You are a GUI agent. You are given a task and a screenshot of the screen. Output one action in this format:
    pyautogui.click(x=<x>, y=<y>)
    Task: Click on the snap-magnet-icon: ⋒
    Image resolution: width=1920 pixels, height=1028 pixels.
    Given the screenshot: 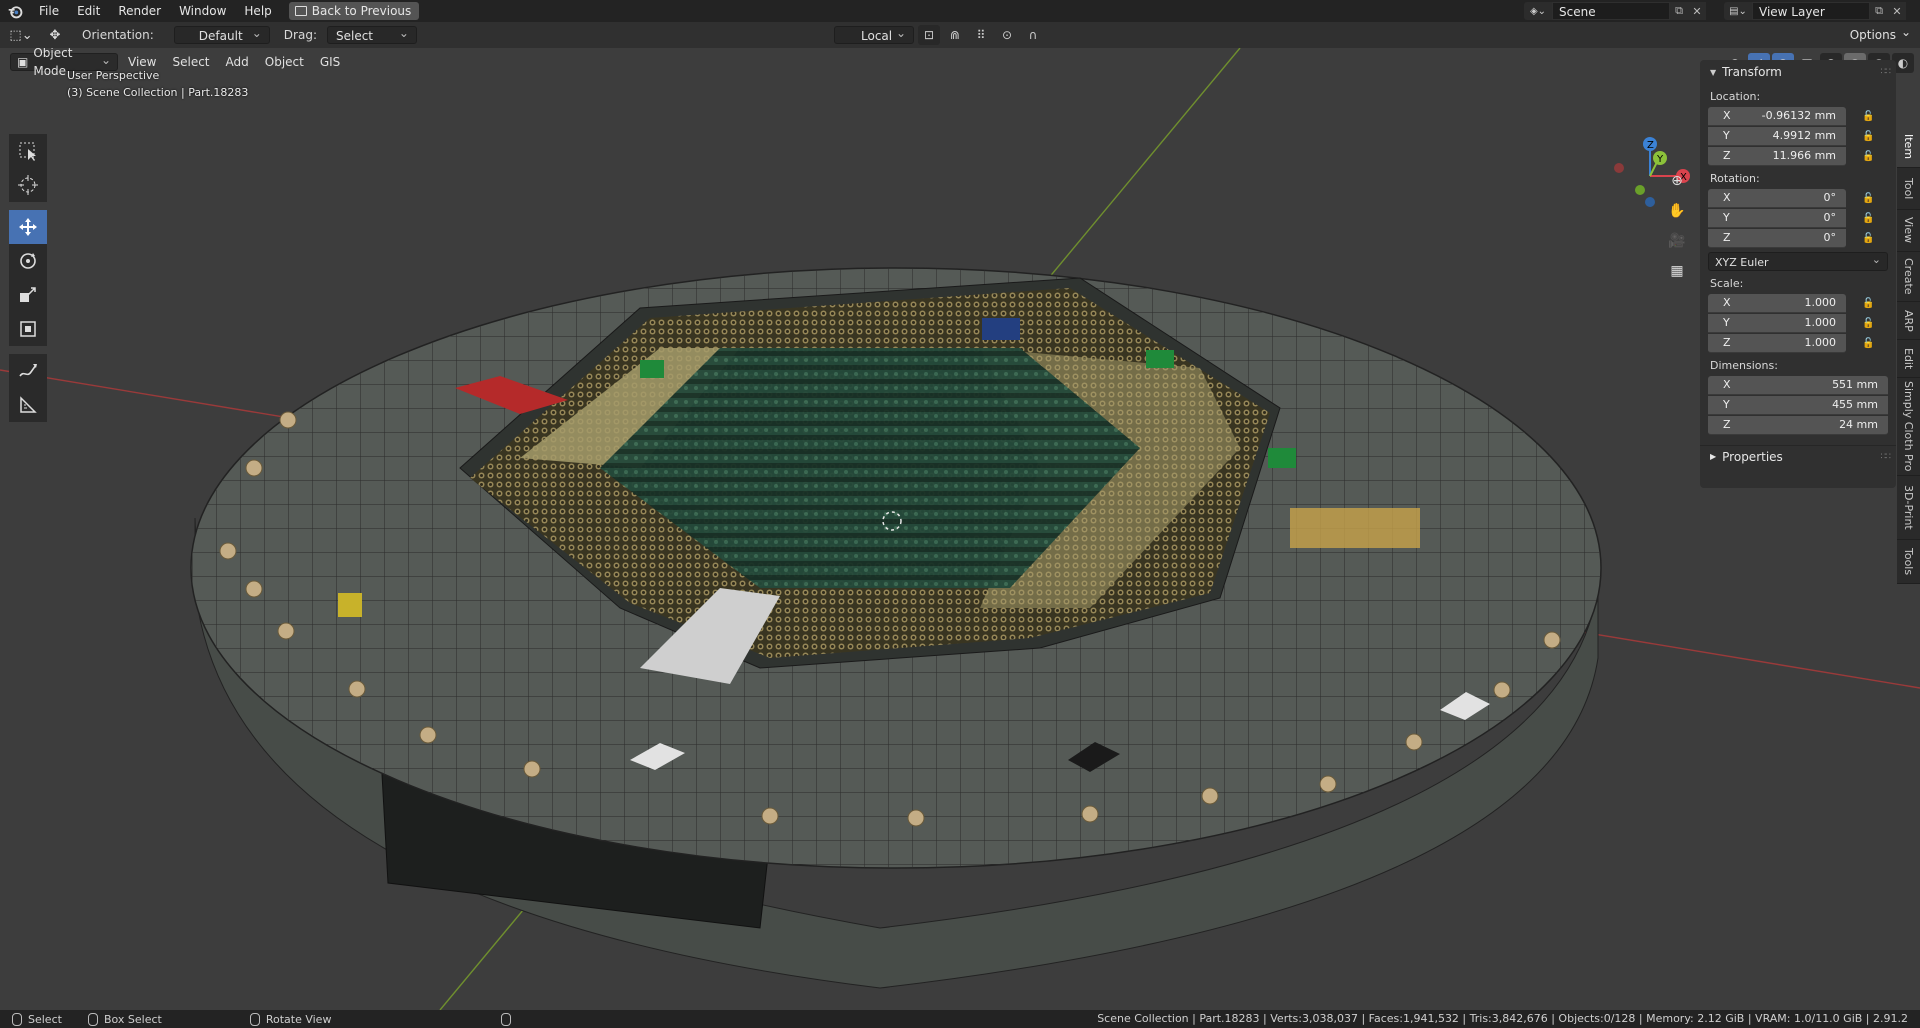 What is the action you would take?
    pyautogui.click(x=955, y=35)
    